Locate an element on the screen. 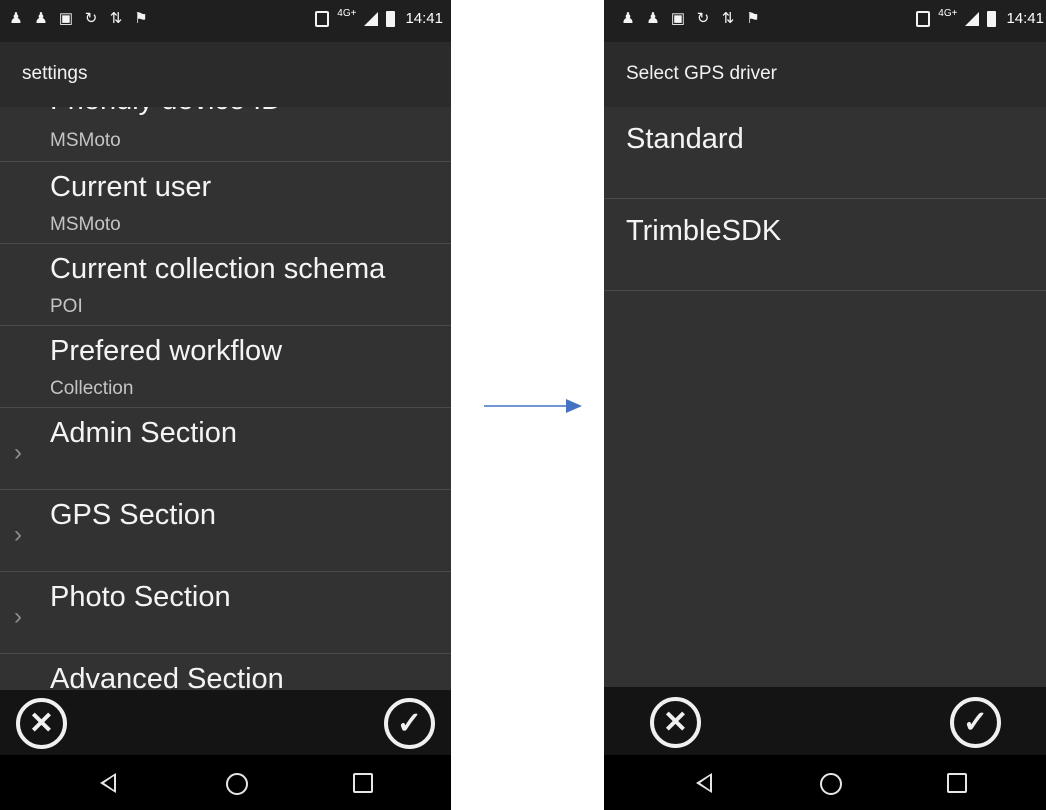 The height and width of the screenshot is (810, 1046). section-gps: › GPS Section is located at coordinates (225, 531).